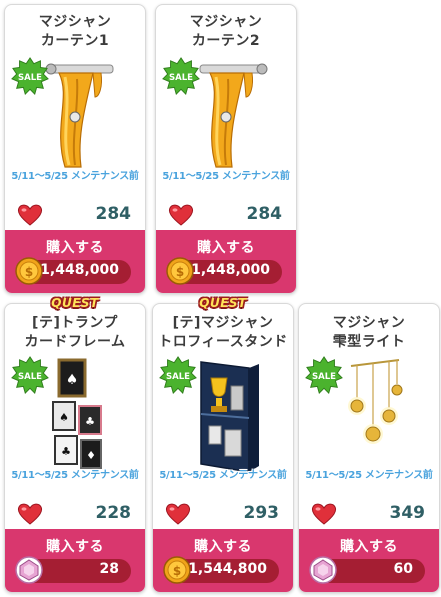 The image size is (441, 597). Describe the element at coordinates (369, 560) in the screenshot. I see `buy-button: 購入する 60` at that location.